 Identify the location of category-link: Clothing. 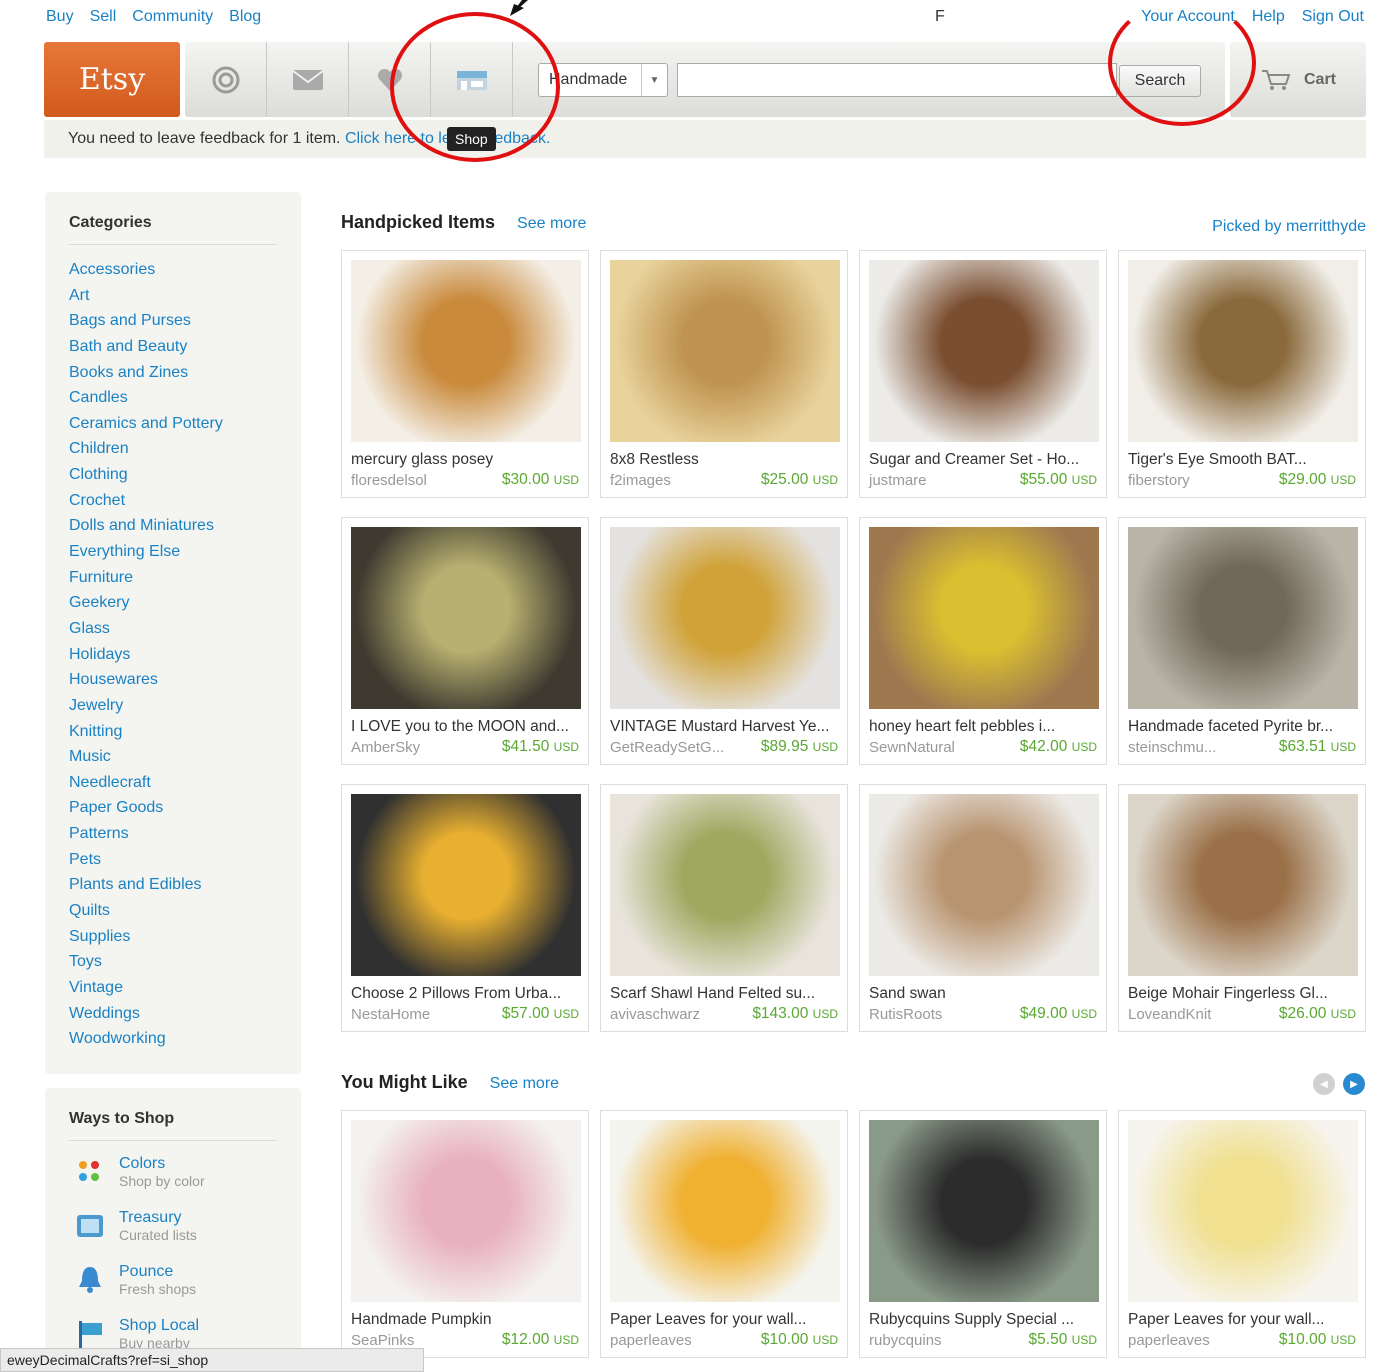
(173, 475).